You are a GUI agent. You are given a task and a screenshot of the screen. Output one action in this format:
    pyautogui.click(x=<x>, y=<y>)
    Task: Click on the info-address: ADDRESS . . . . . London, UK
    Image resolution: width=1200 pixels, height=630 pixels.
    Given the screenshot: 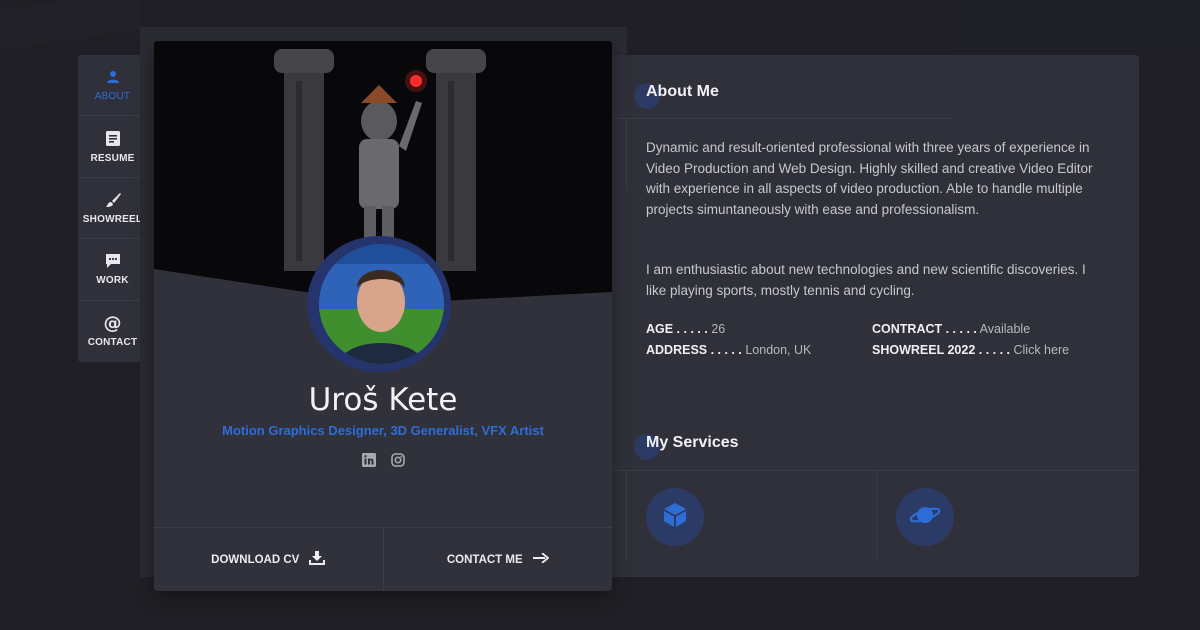 What is the action you would take?
    pyautogui.click(x=728, y=350)
    